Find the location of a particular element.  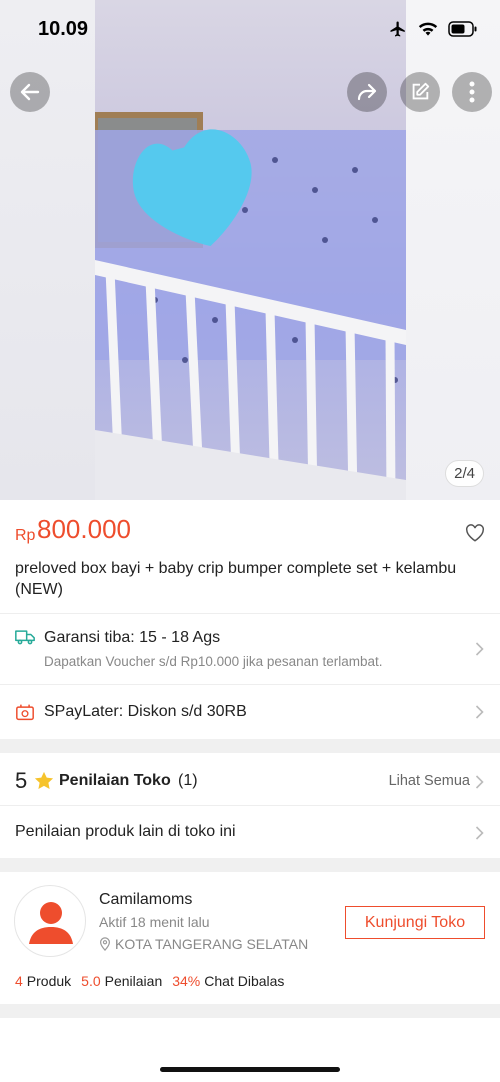

status-icons is located at coordinates (433, 29).